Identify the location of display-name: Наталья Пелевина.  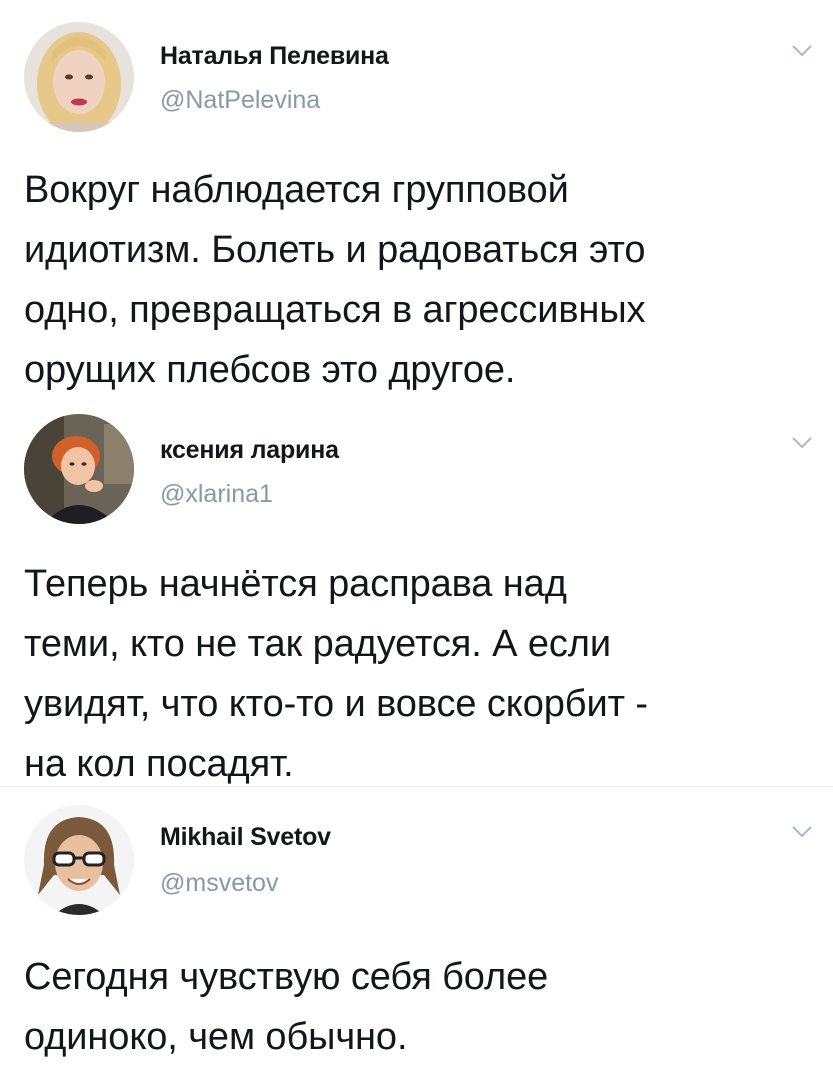
(274, 56).